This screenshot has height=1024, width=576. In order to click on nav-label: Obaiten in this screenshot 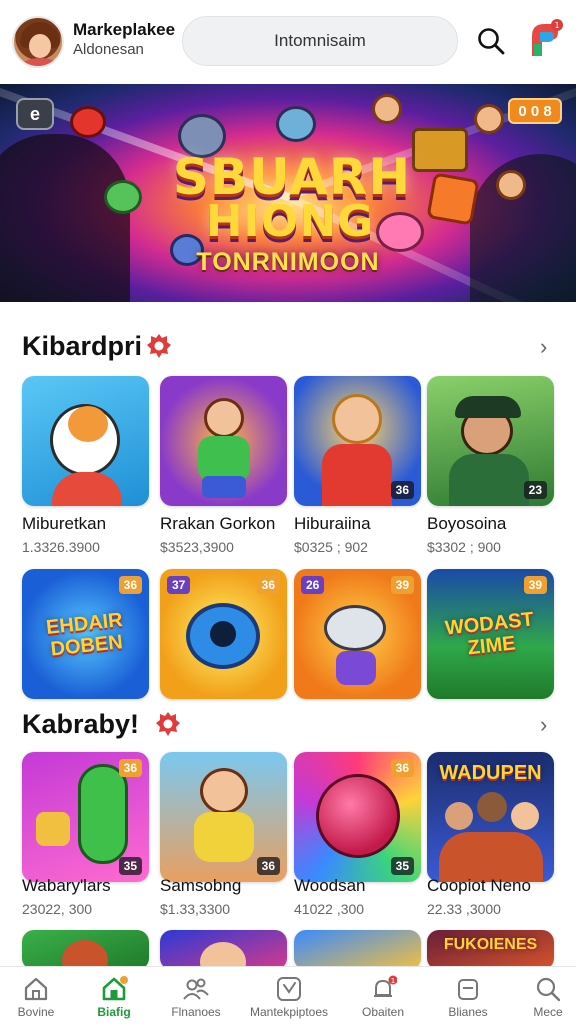, I will do `click(383, 1012)`.